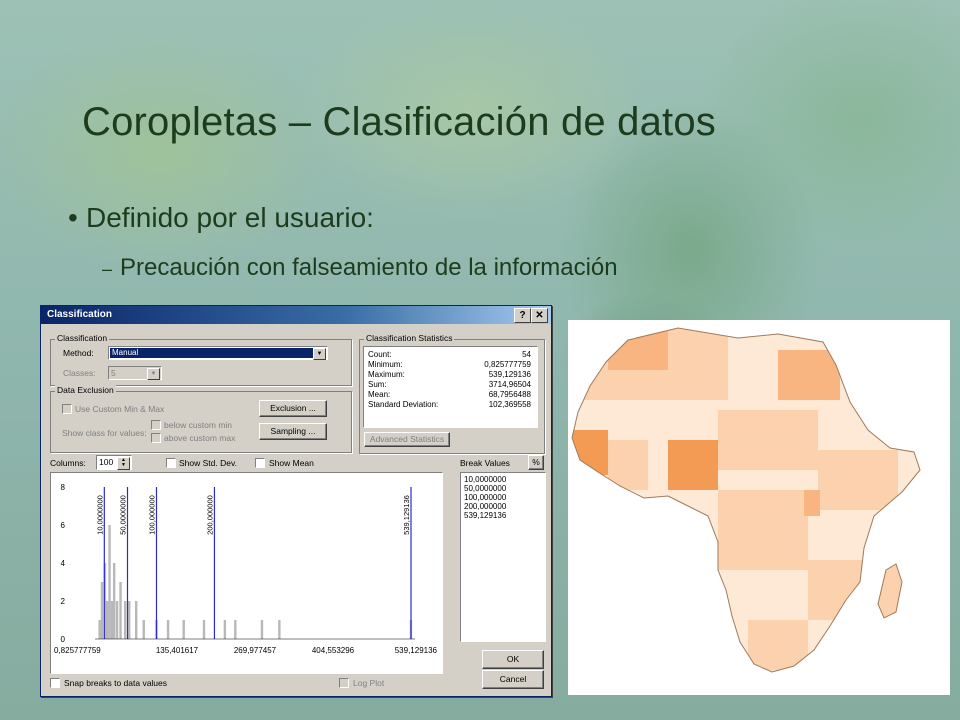  Describe the element at coordinates (513, 679) in the screenshot. I see `cancel-button: Cancel` at that location.